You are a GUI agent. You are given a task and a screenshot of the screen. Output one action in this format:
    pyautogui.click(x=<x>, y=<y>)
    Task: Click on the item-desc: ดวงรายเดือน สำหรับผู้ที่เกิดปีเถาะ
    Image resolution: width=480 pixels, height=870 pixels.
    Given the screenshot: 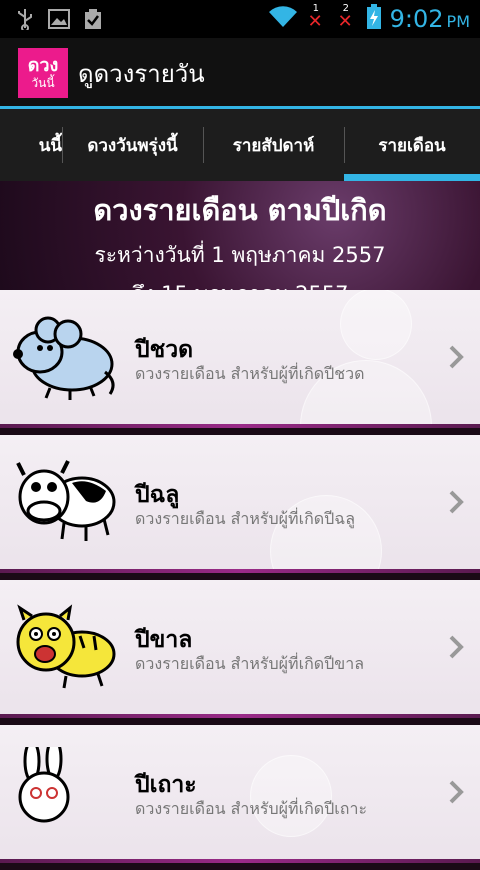 What is the action you would take?
    pyautogui.click(x=251, y=808)
    